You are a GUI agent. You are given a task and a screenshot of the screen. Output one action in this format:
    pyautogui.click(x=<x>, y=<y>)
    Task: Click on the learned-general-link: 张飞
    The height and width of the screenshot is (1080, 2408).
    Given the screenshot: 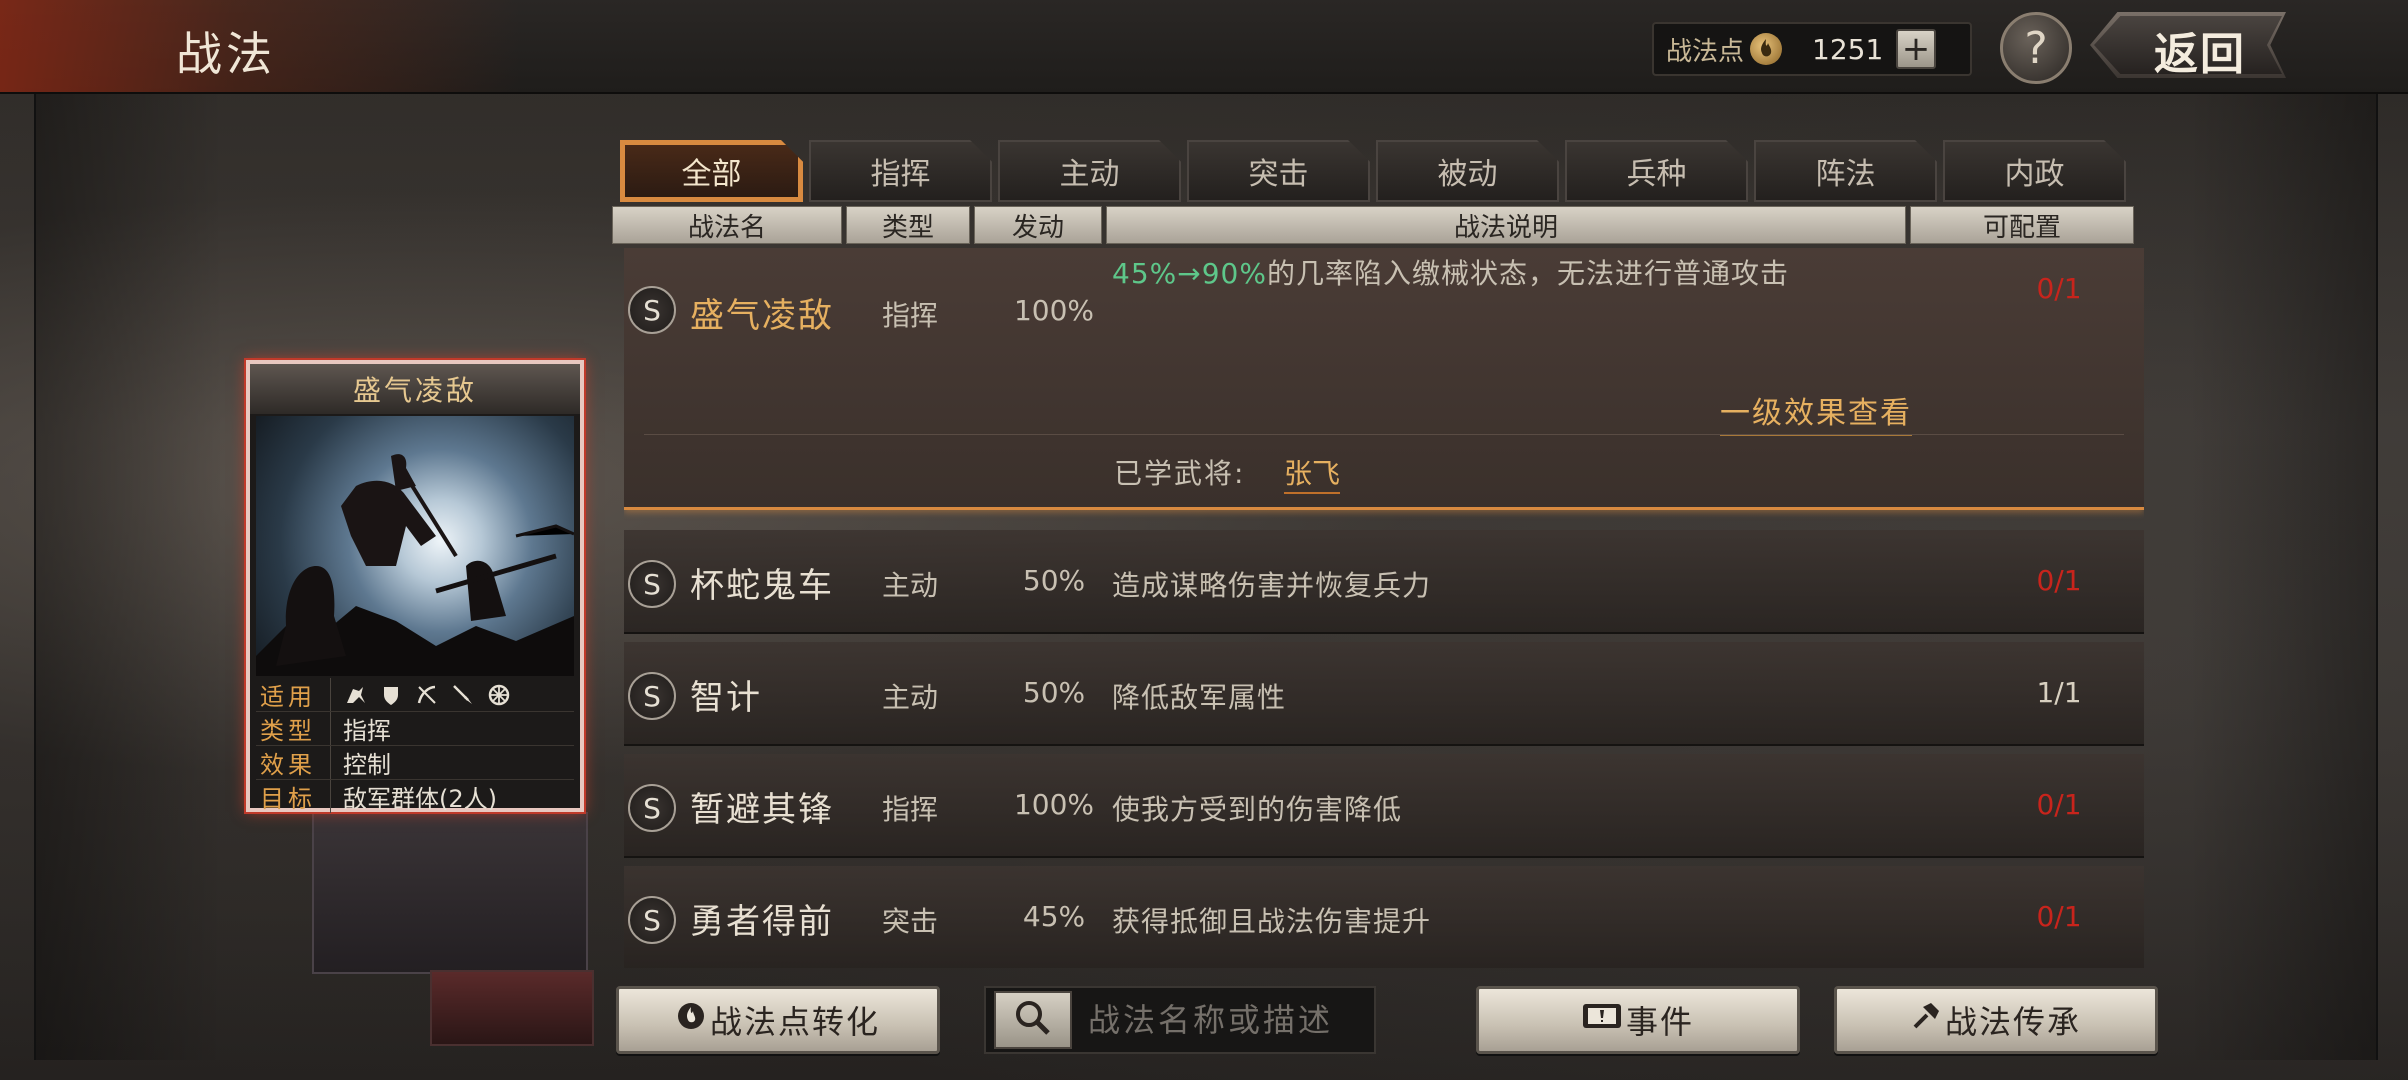 What is the action you would take?
    pyautogui.click(x=1312, y=473)
    